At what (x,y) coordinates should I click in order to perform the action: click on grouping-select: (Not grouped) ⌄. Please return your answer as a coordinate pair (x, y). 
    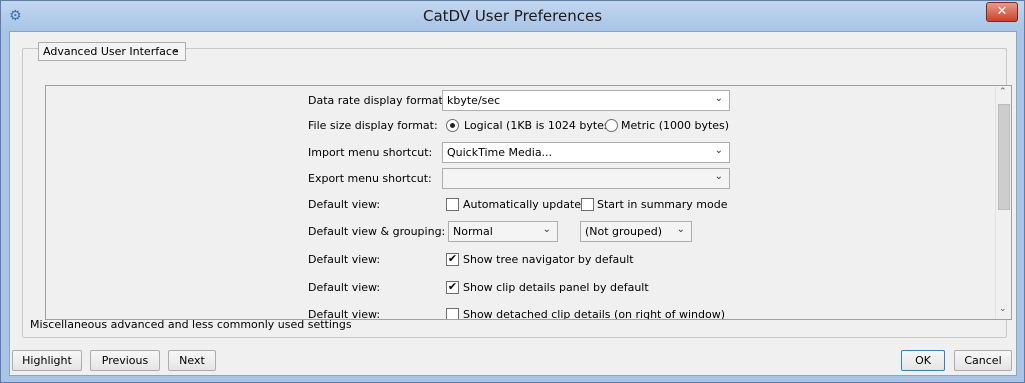
    Looking at the image, I should click on (636, 231).